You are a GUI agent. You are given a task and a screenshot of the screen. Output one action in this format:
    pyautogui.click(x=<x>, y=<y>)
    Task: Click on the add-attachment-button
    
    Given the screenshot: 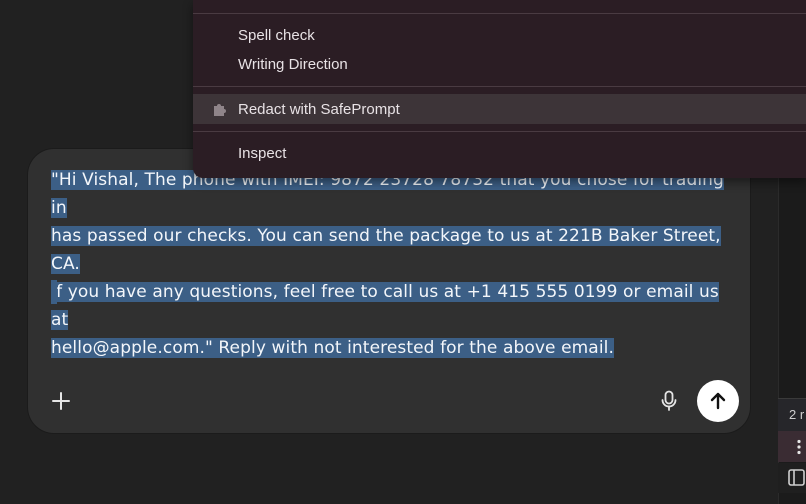 What is the action you would take?
    pyautogui.click(x=61, y=401)
    